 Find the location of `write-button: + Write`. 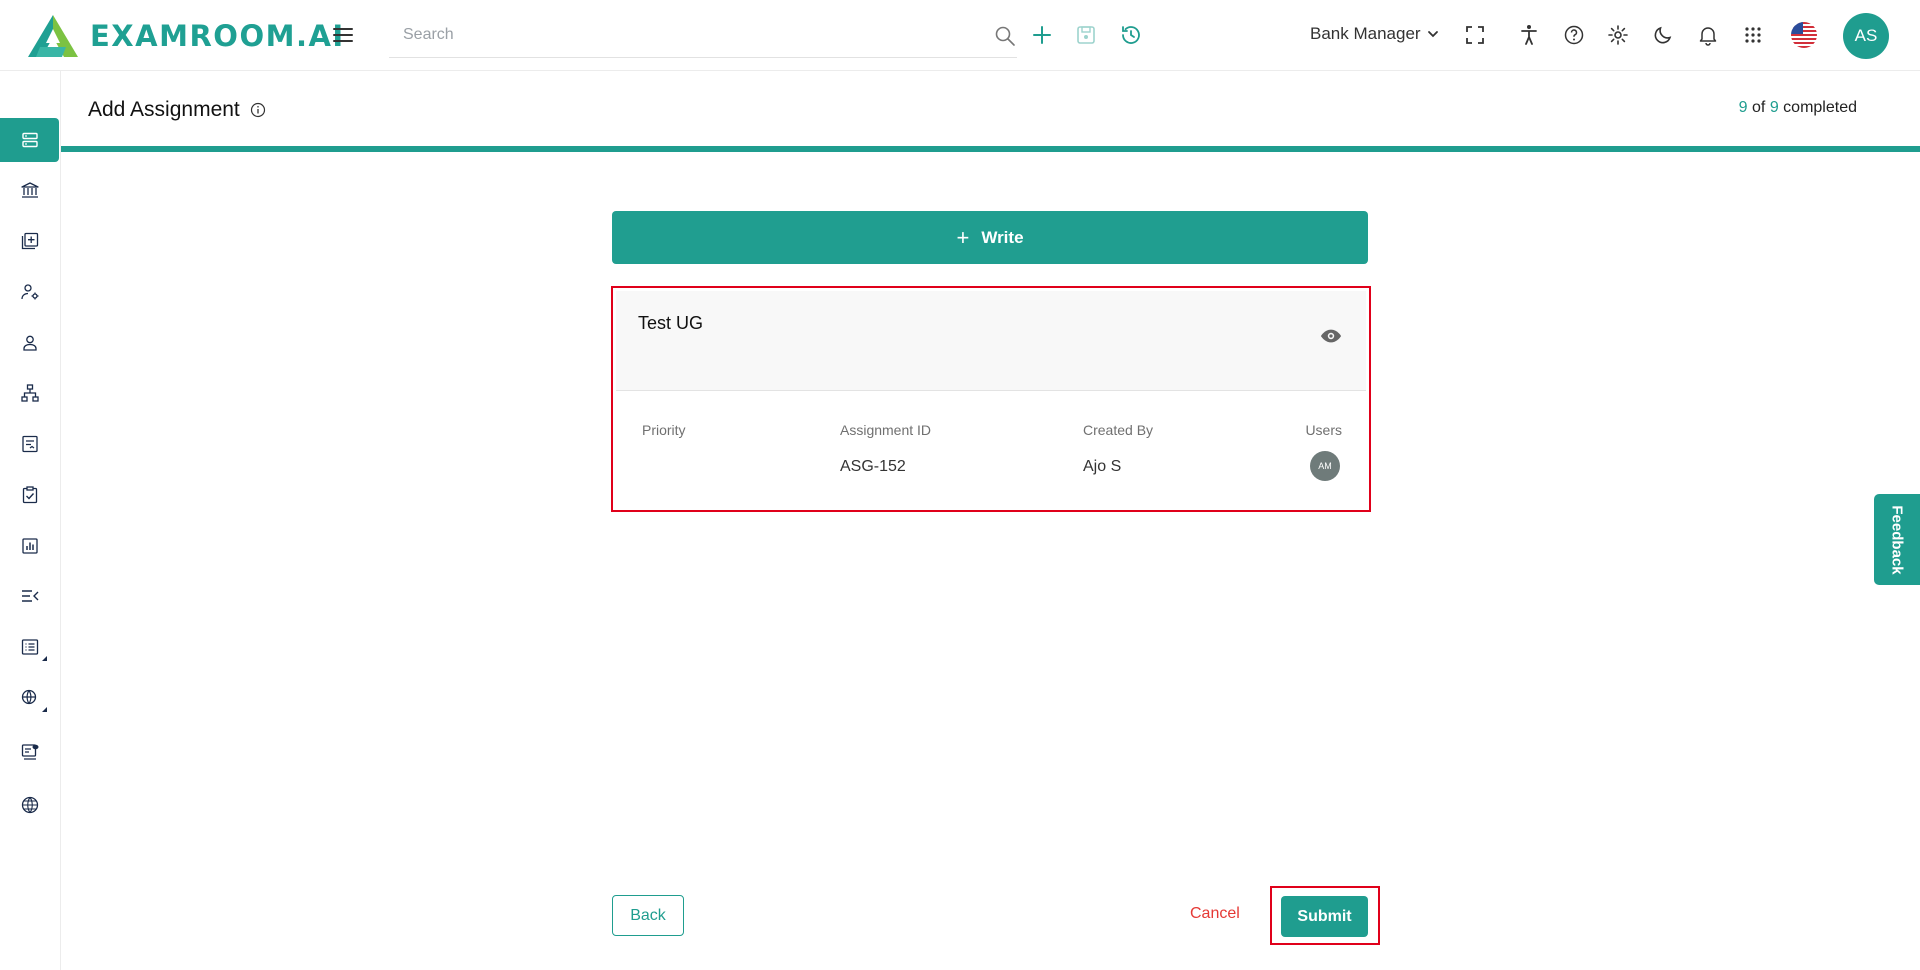

write-button: + Write is located at coordinates (990, 237).